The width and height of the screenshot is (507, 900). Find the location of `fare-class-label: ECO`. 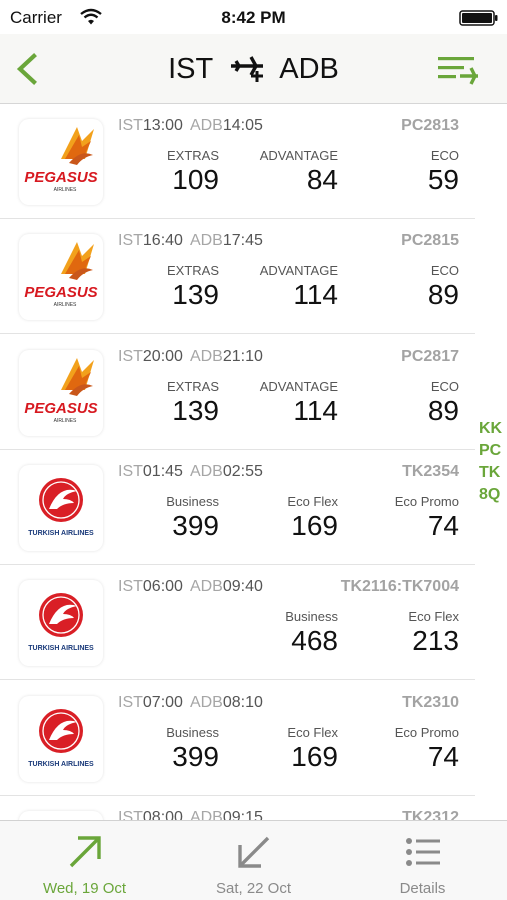

fare-class-label: ECO is located at coordinates (444, 155).